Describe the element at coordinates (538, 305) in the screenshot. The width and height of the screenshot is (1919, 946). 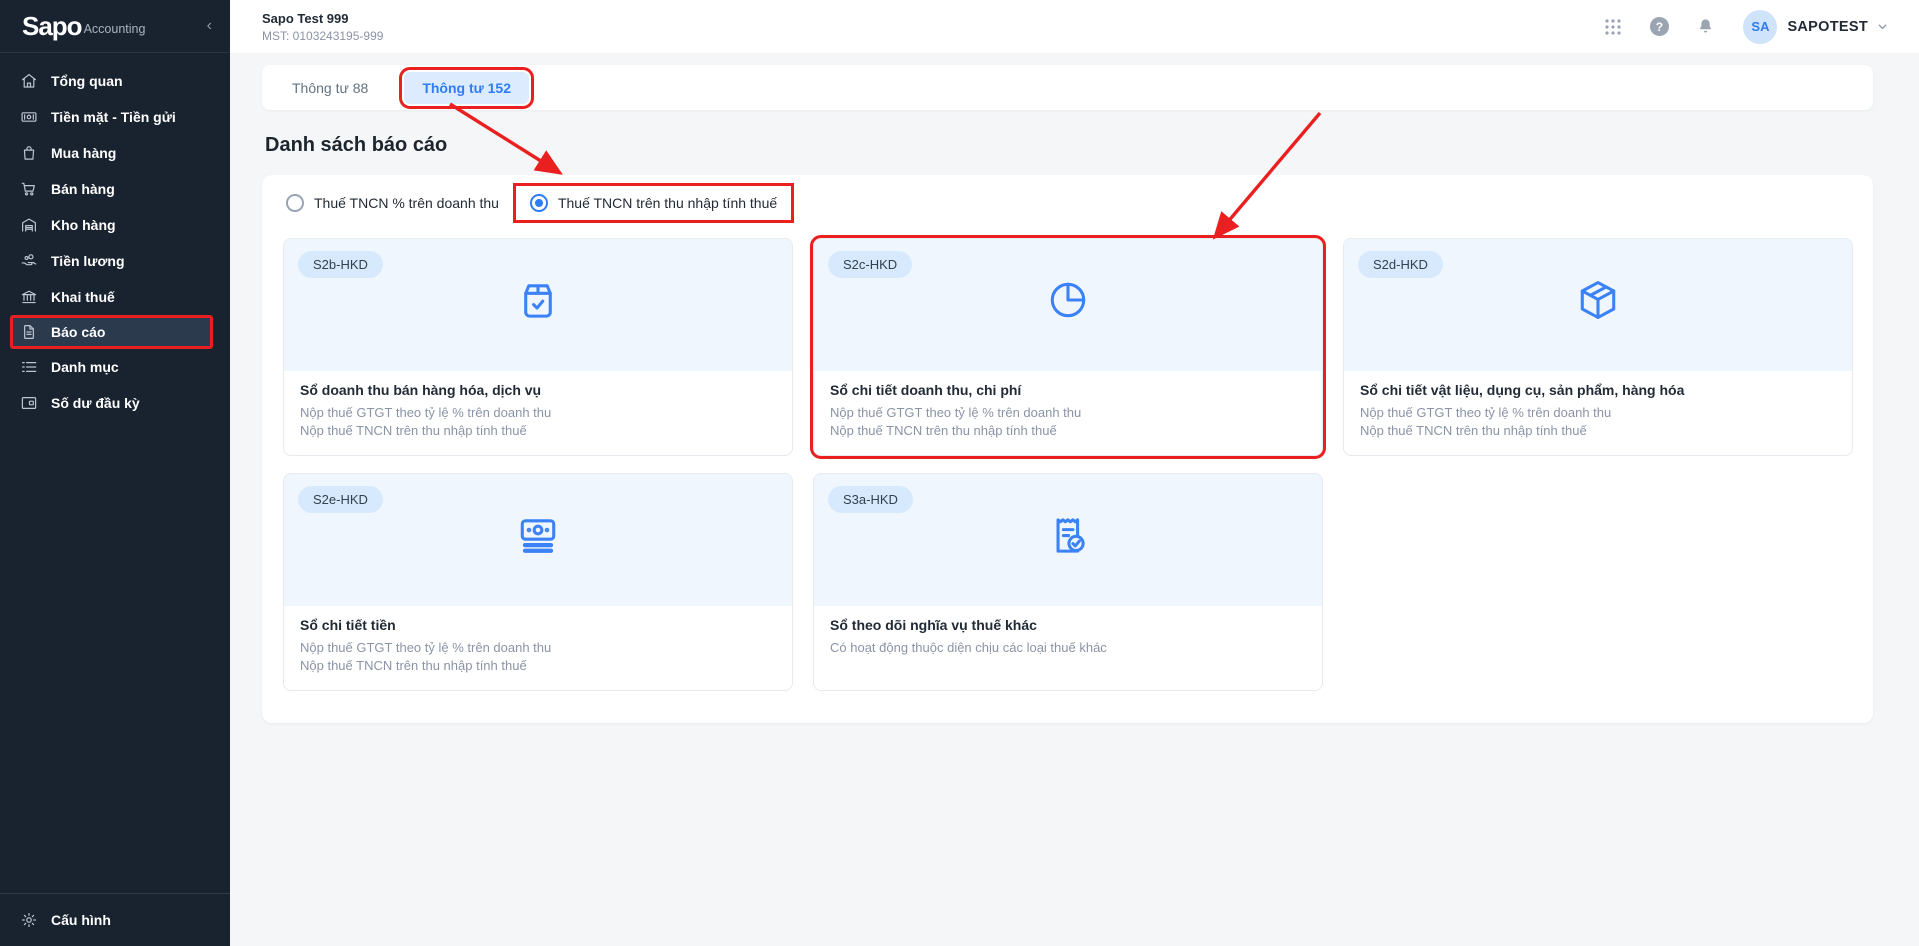
I see `card-top: S2b-HKD` at that location.